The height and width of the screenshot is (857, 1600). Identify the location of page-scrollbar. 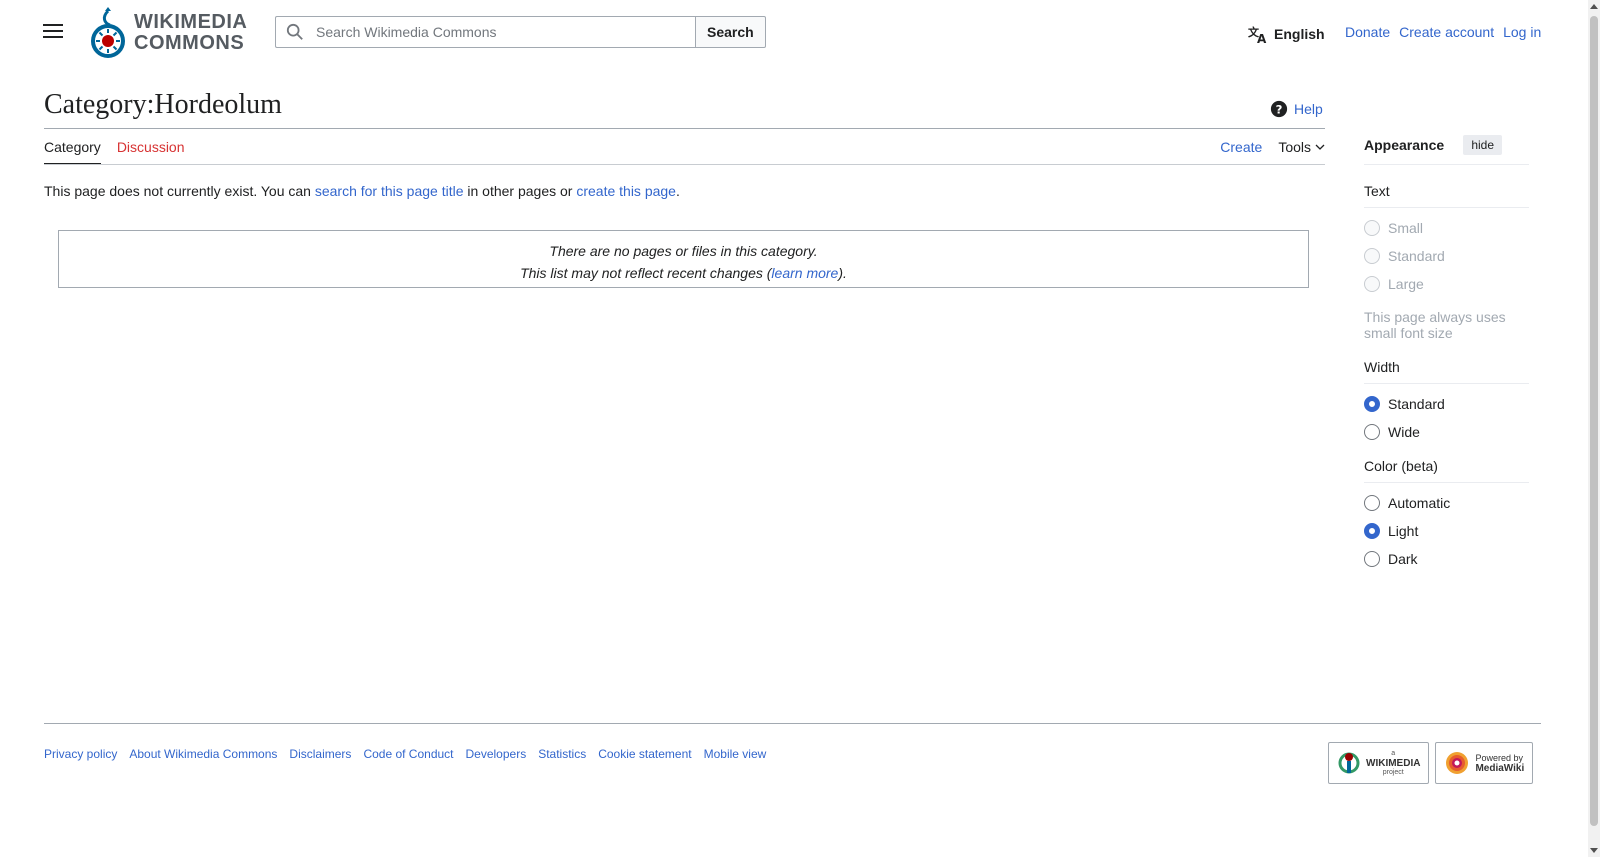
(1594, 428).